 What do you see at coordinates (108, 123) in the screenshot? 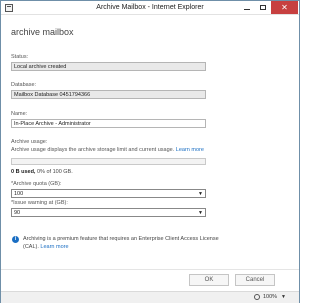
I see `name-input: In-Place Archive - Administrator` at bounding box center [108, 123].